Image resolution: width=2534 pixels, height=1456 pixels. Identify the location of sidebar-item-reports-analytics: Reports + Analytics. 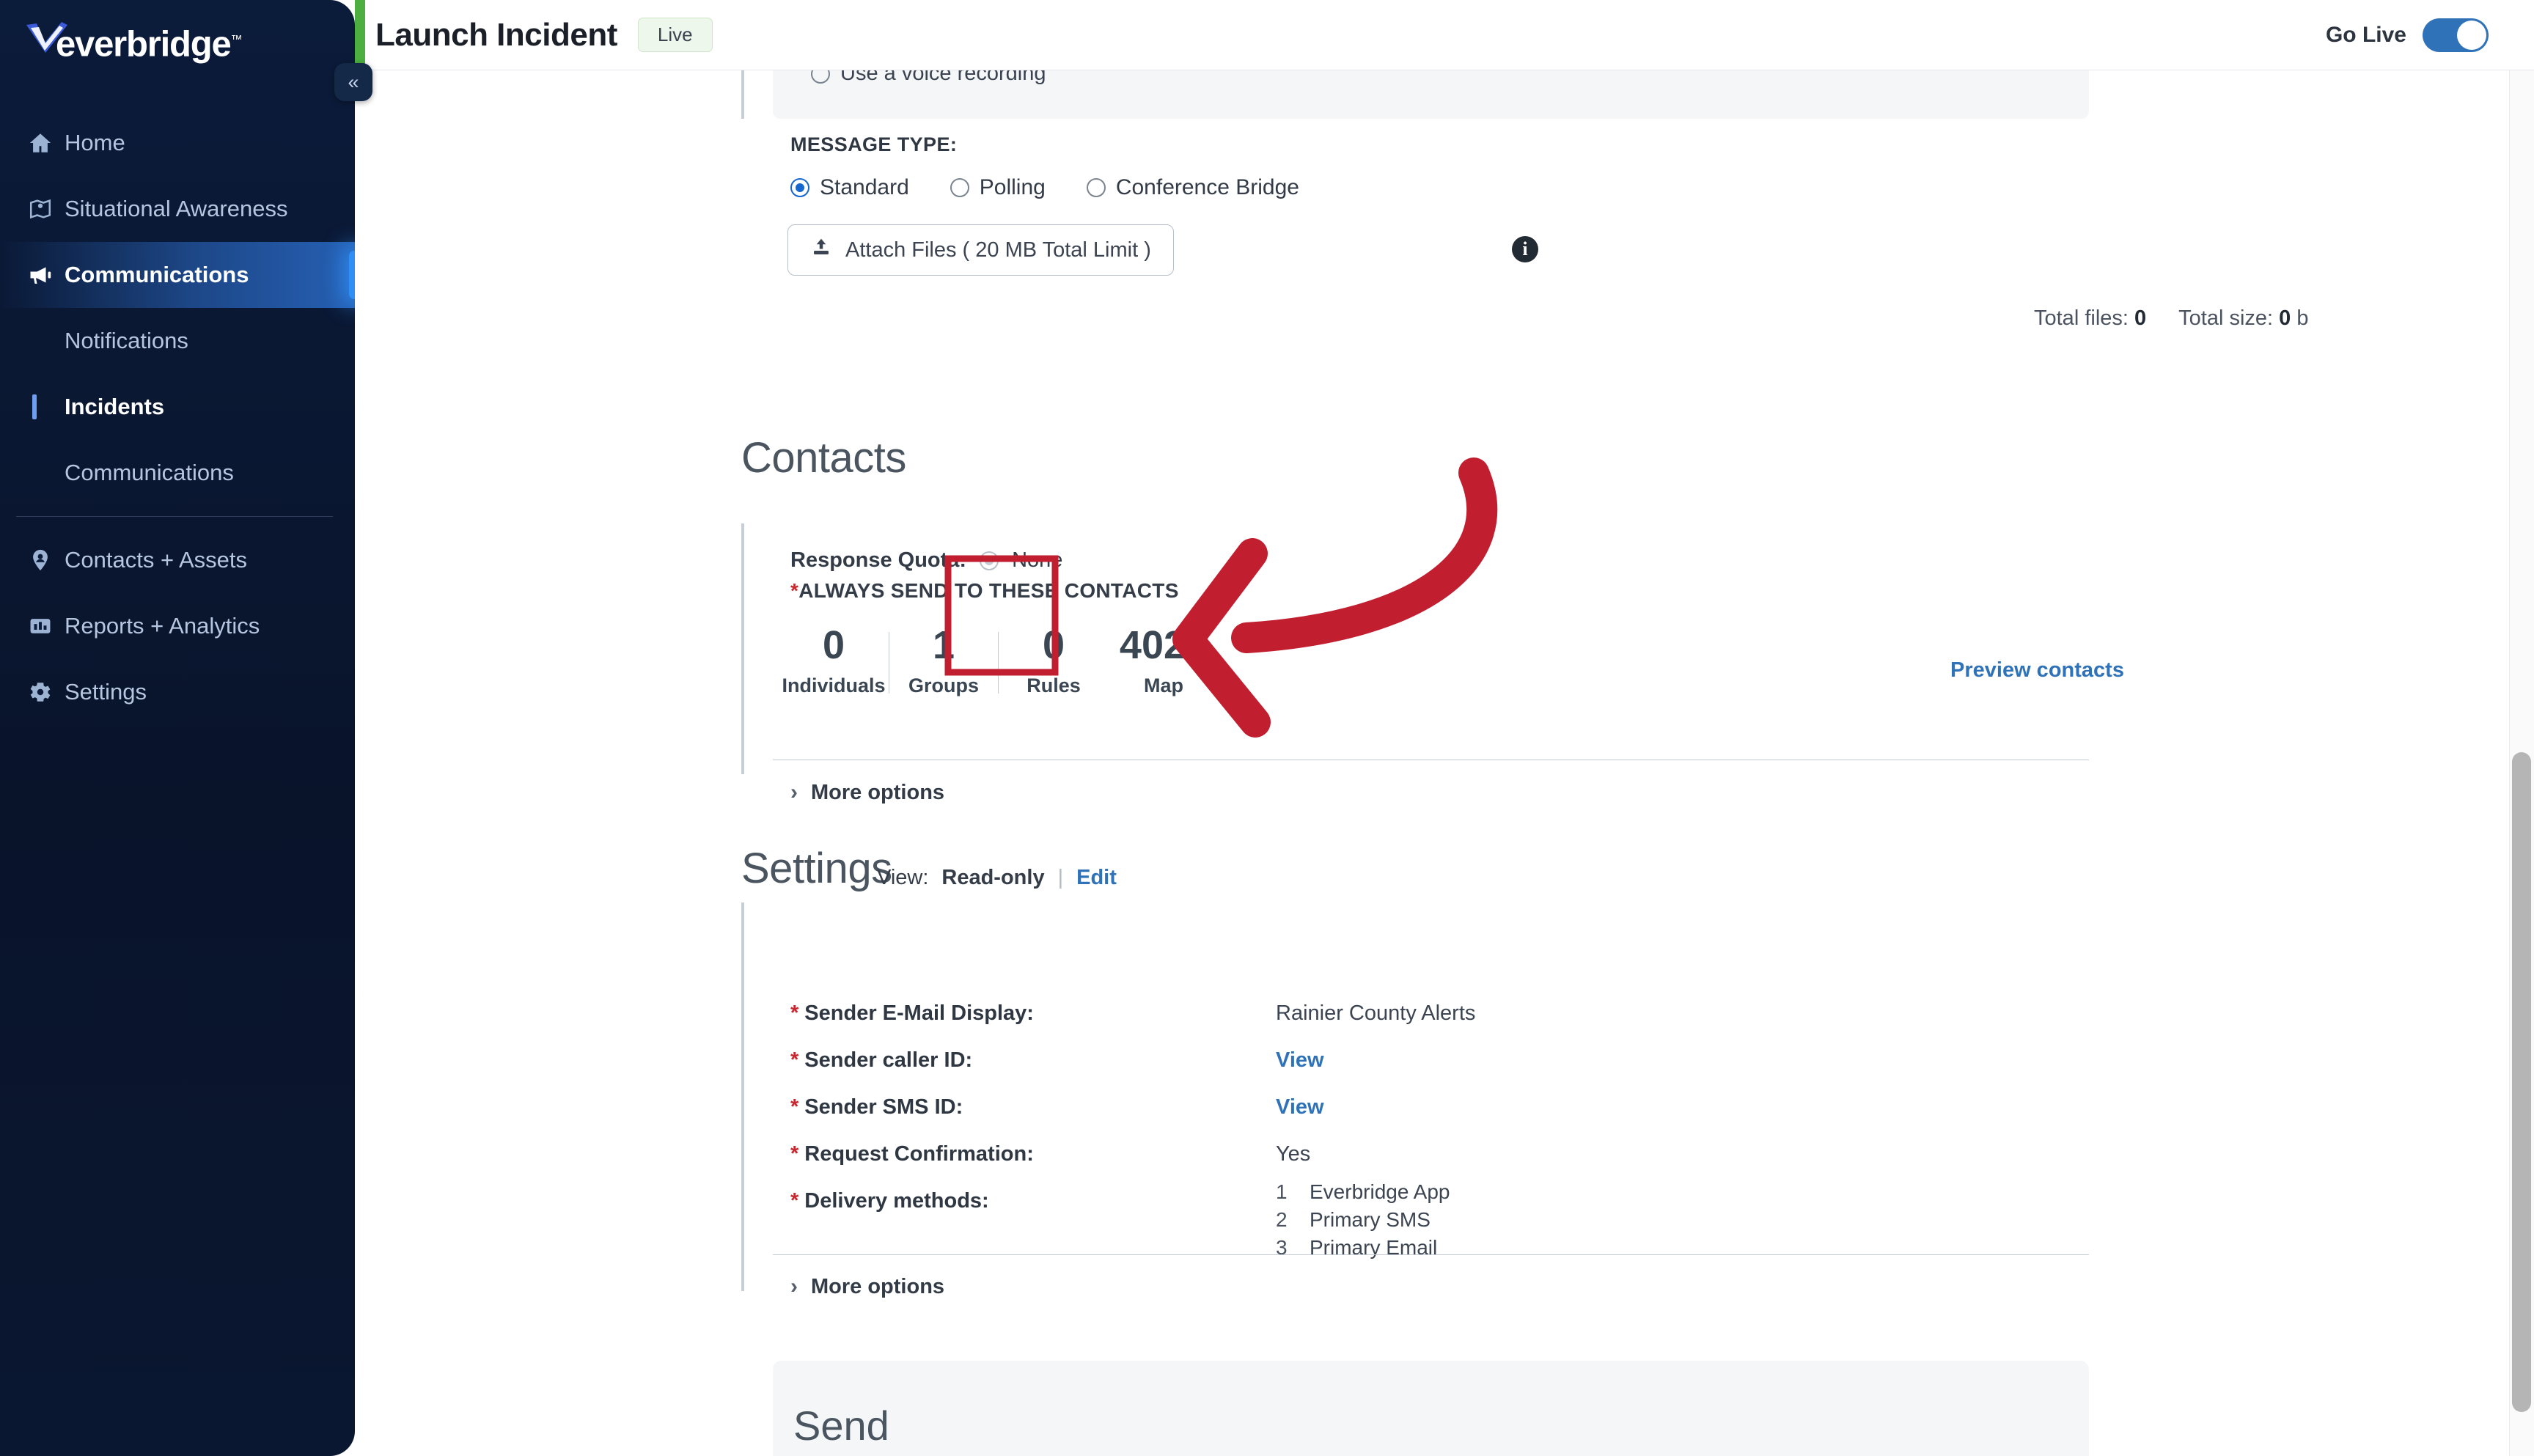
(177, 626).